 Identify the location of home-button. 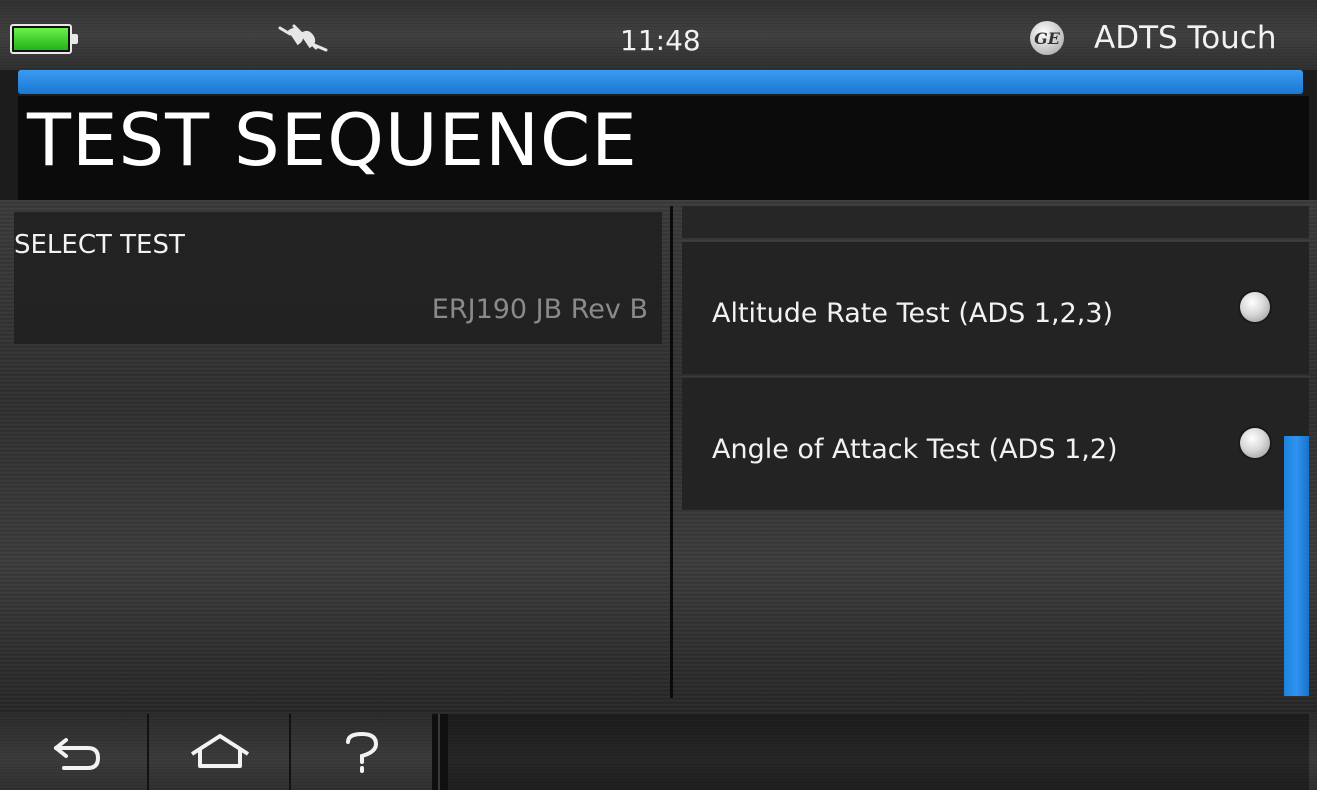
(220, 752).